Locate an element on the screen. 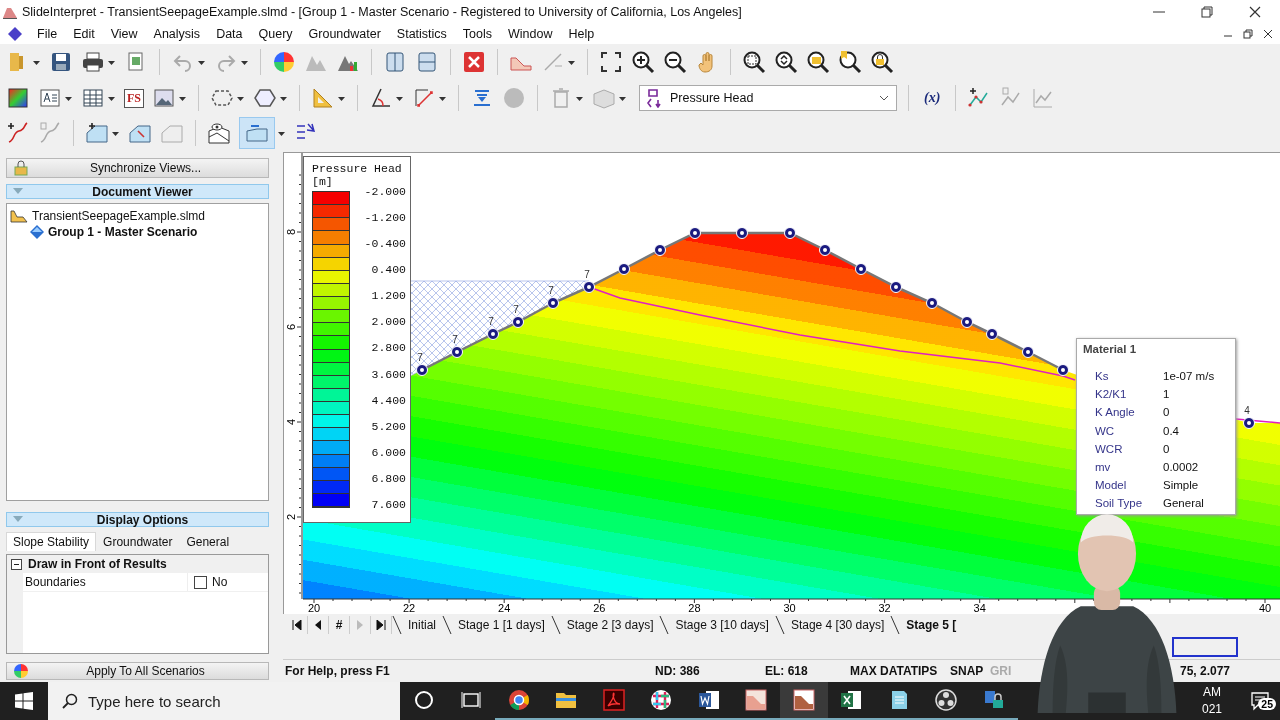 This screenshot has height=720, width=1280. tree-item: Group 1 - Master Scenario is located at coordinates (147, 232).